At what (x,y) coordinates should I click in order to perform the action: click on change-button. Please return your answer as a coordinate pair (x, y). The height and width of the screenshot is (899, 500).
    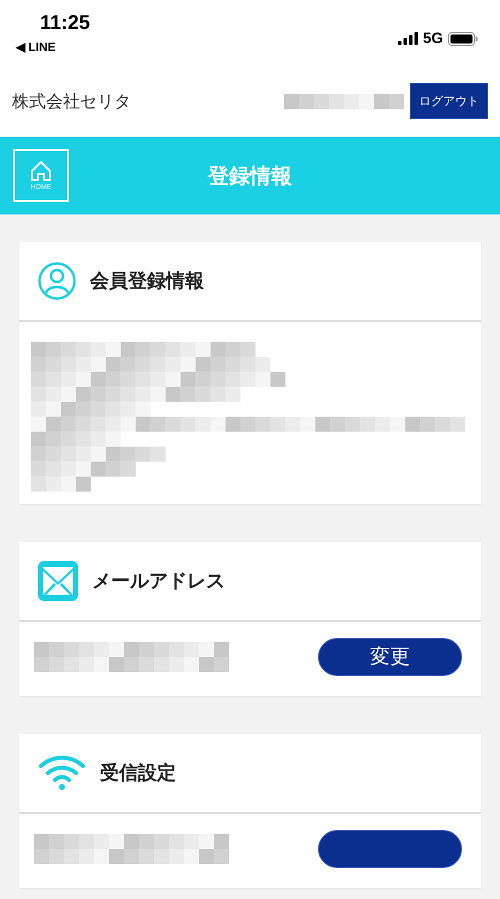
    Looking at the image, I should click on (390, 849).